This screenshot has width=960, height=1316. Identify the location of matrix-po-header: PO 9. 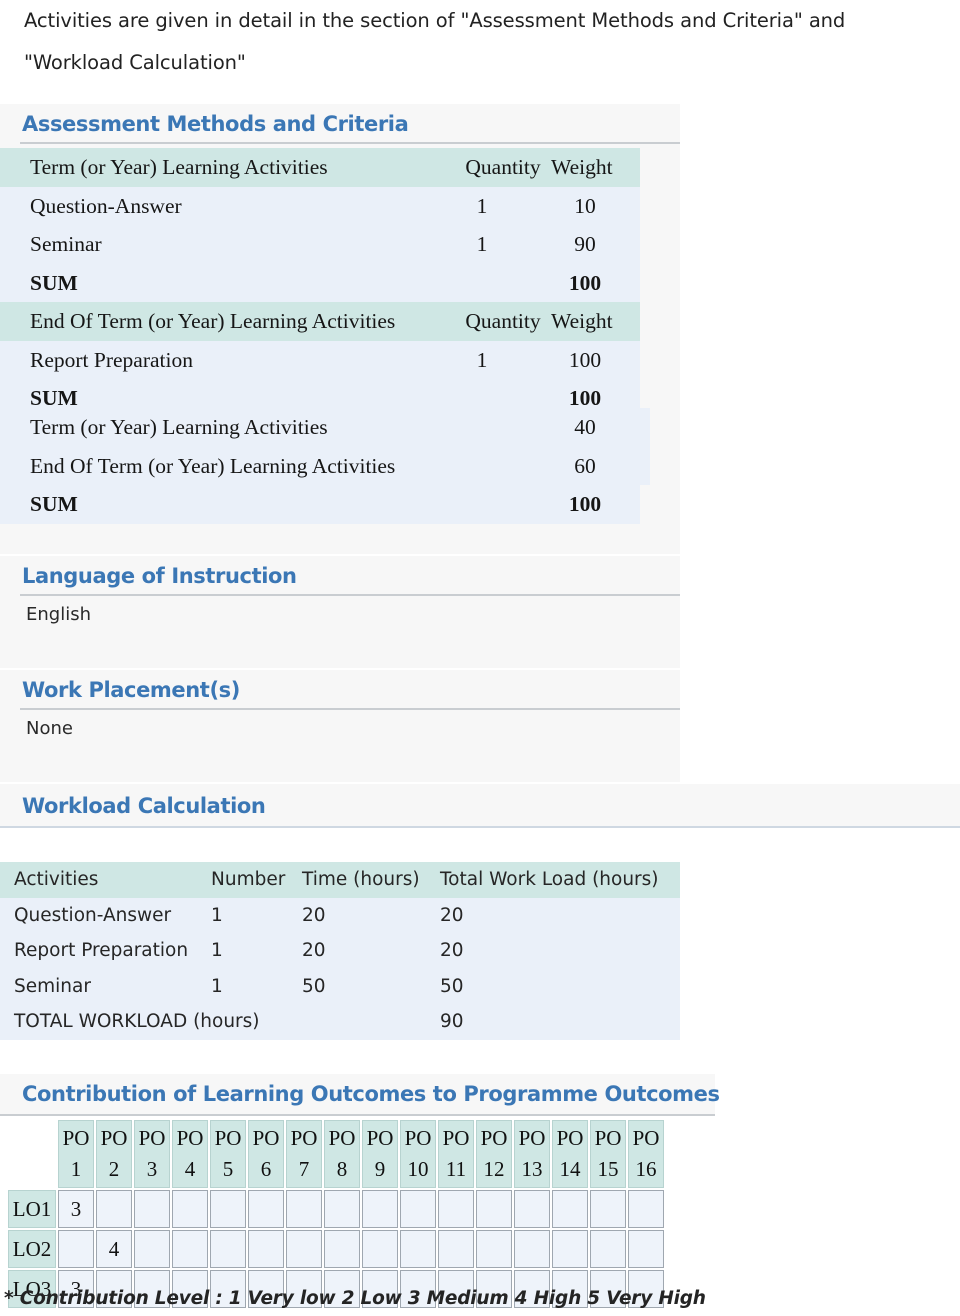
(380, 1154).